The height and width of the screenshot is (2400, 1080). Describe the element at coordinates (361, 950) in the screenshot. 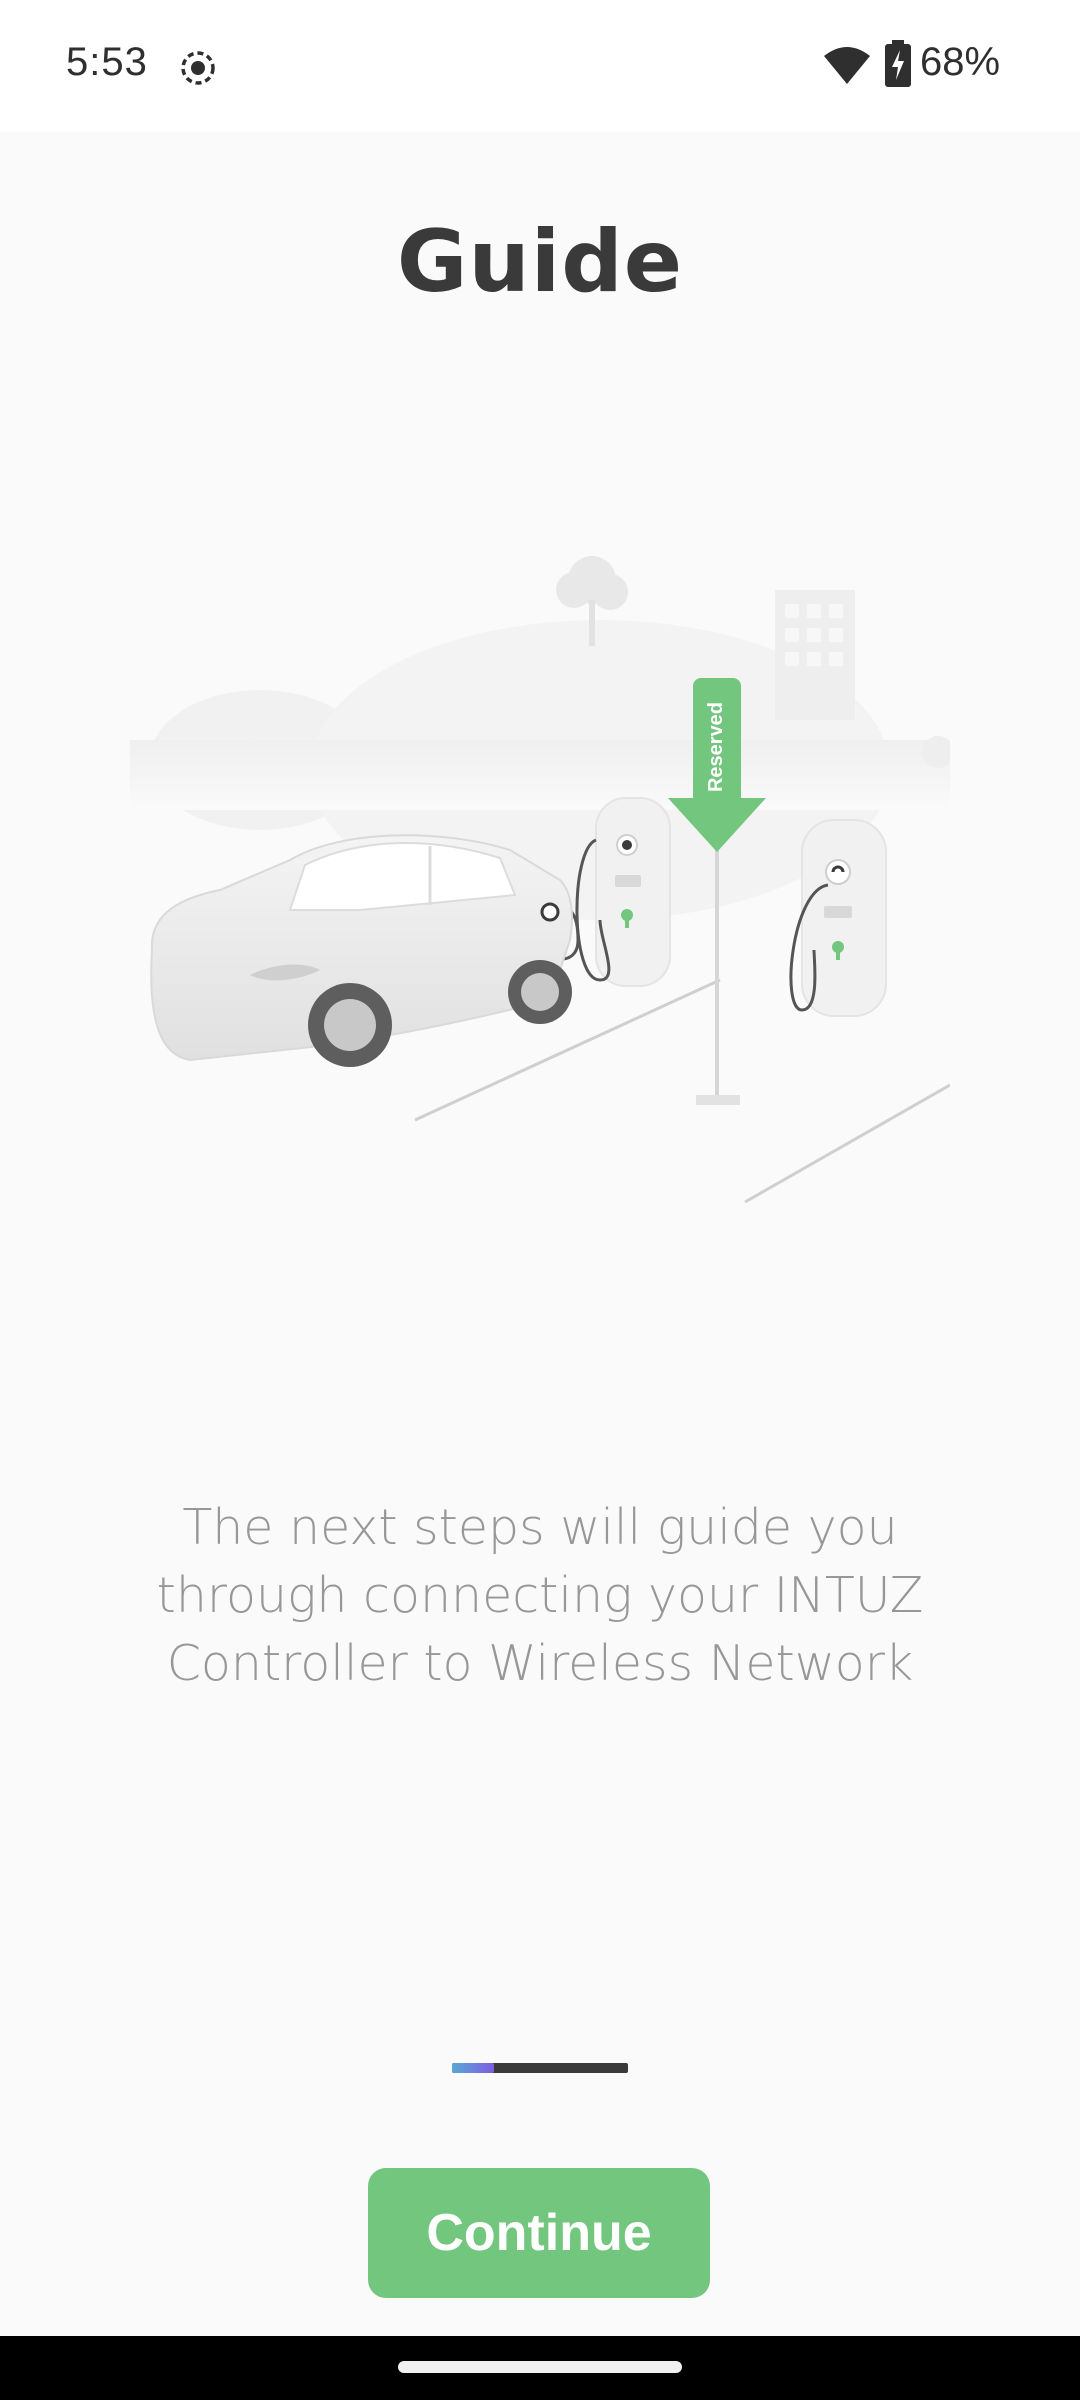

I see `car-illustration` at that location.